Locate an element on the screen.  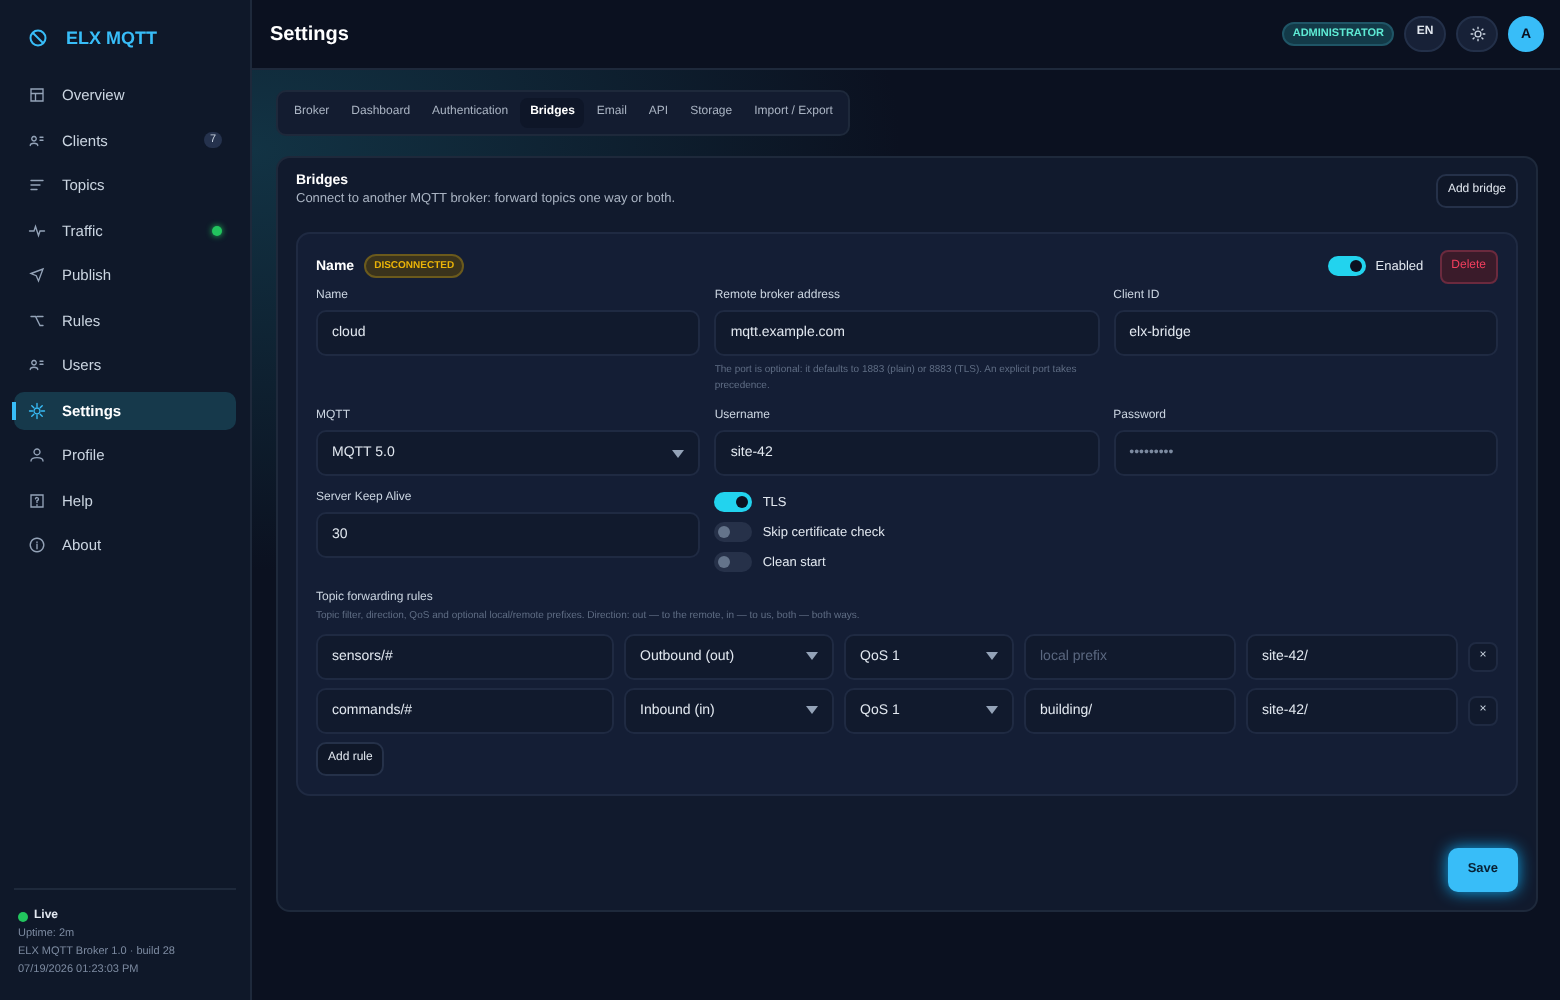
info-icon is located at coordinates (37, 545).